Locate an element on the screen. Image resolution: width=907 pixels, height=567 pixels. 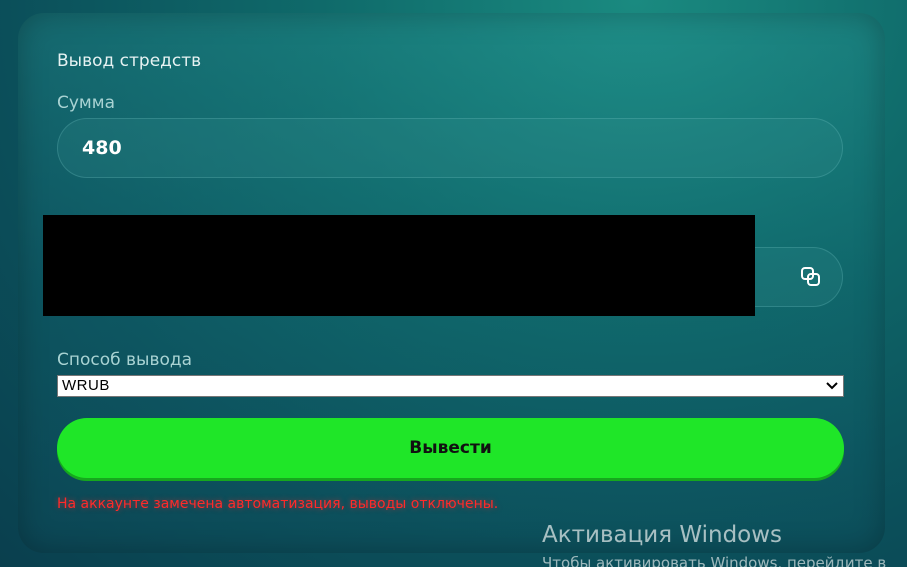
amount-input is located at coordinates (452, 148).